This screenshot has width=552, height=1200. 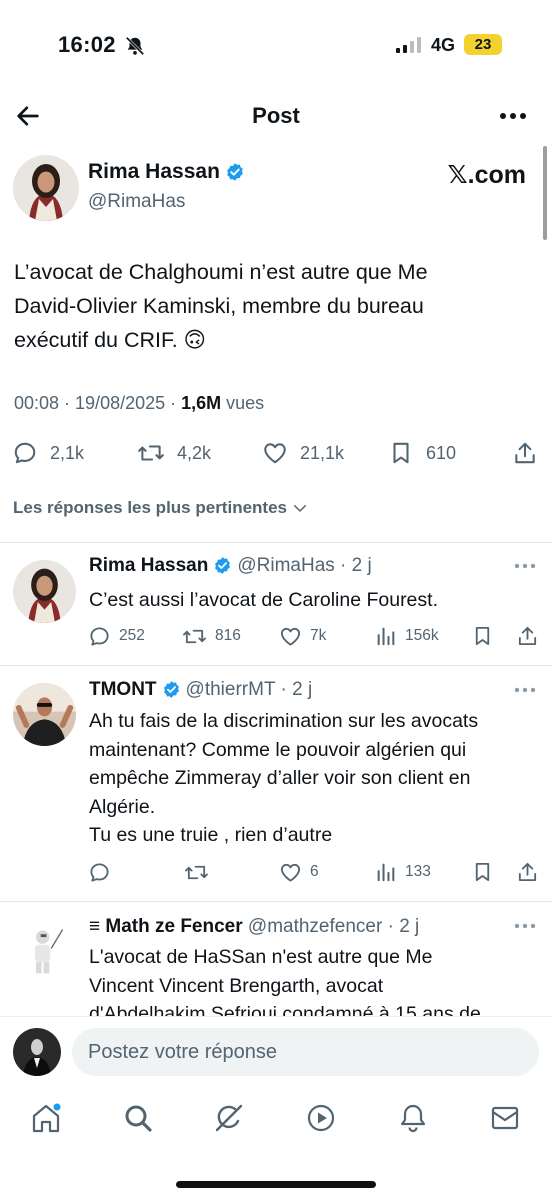 What do you see at coordinates (99, 636) in the screenshot?
I see `reply-icon` at bounding box center [99, 636].